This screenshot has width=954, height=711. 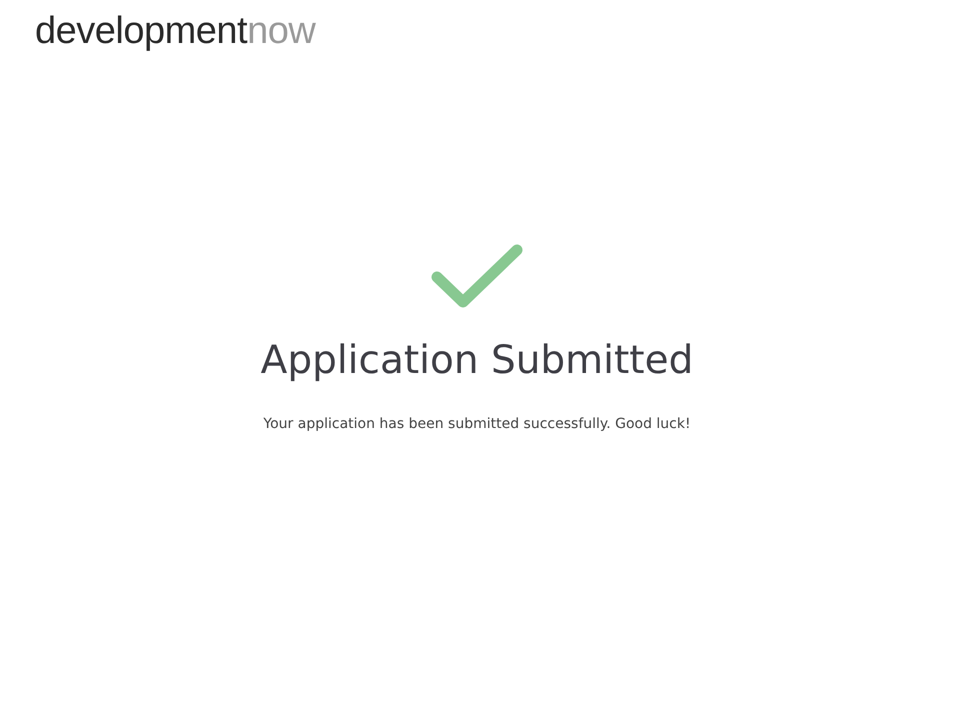 What do you see at coordinates (477, 277) in the screenshot?
I see `checkmark-icon` at bounding box center [477, 277].